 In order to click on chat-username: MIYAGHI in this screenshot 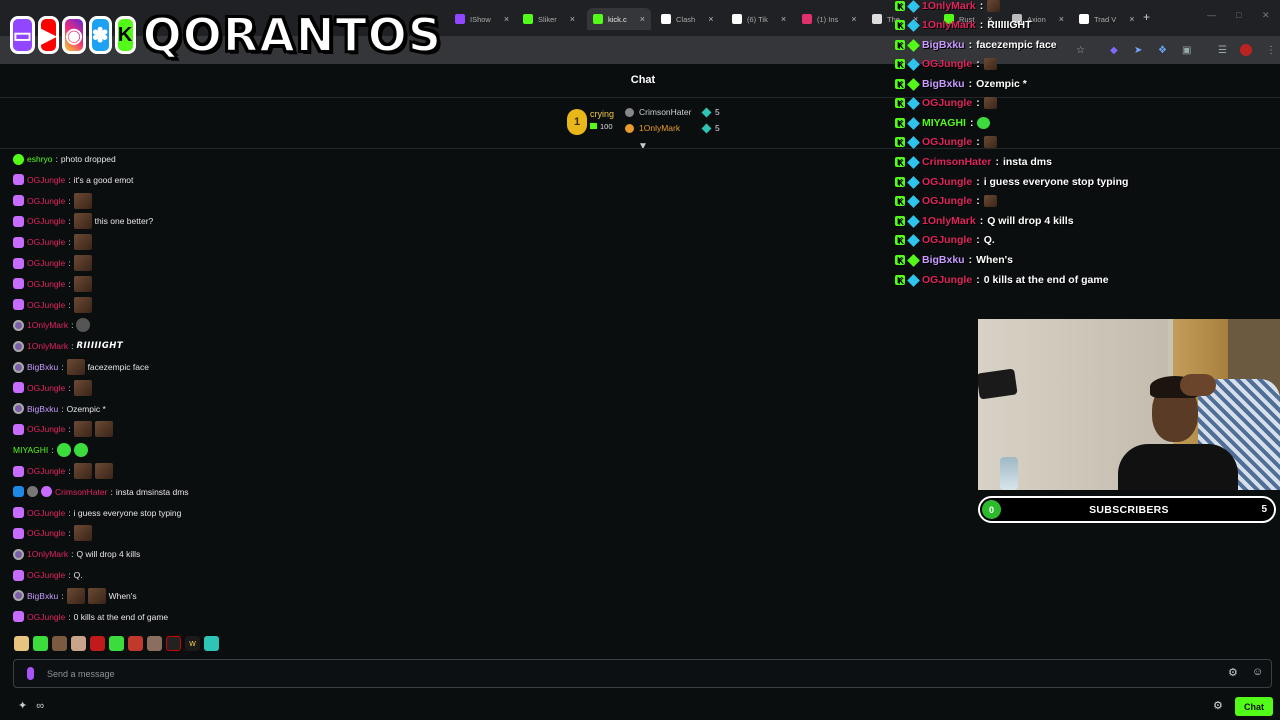, I will do `click(30, 450)`.